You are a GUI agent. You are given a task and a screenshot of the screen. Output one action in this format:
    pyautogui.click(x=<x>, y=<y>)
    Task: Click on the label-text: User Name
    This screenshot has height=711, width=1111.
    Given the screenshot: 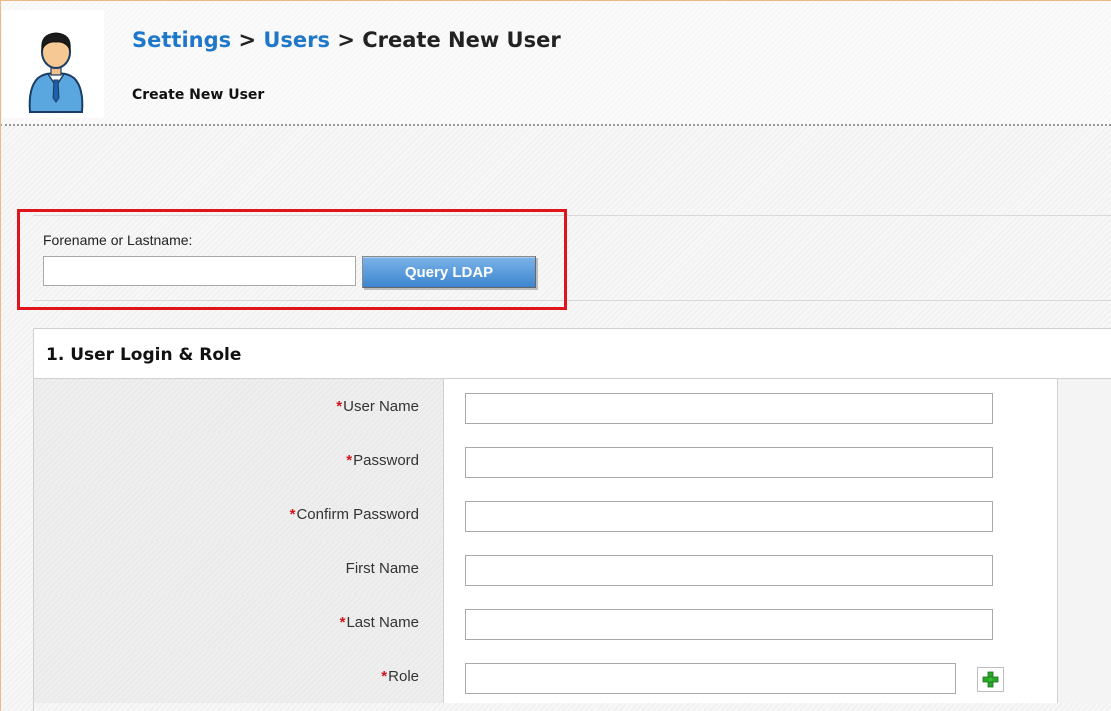 What is the action you would take?
    pyautogui.click(x=381, y=406)
    